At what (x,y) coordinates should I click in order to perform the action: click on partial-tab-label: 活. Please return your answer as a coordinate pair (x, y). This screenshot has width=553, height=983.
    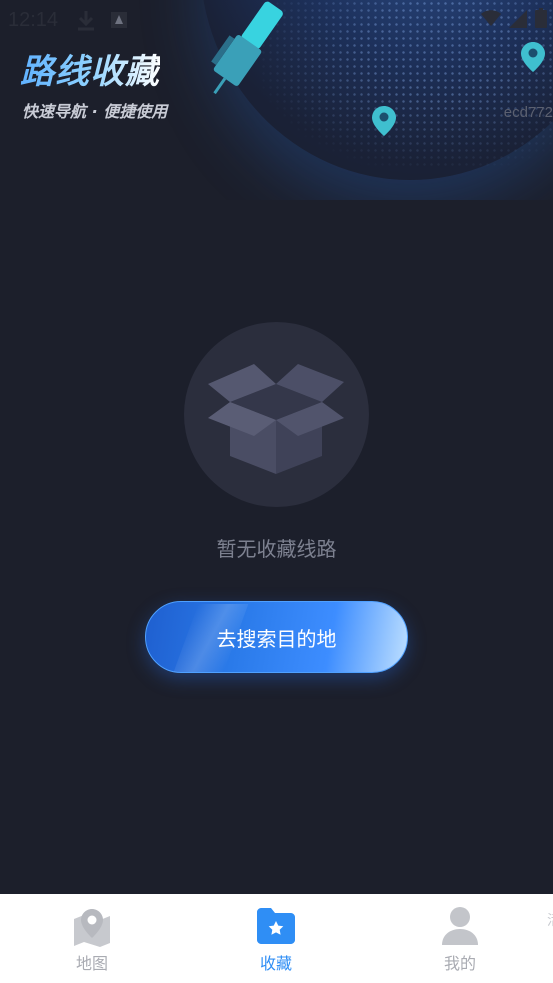
    Looking at the image, I should click on (550, 921).